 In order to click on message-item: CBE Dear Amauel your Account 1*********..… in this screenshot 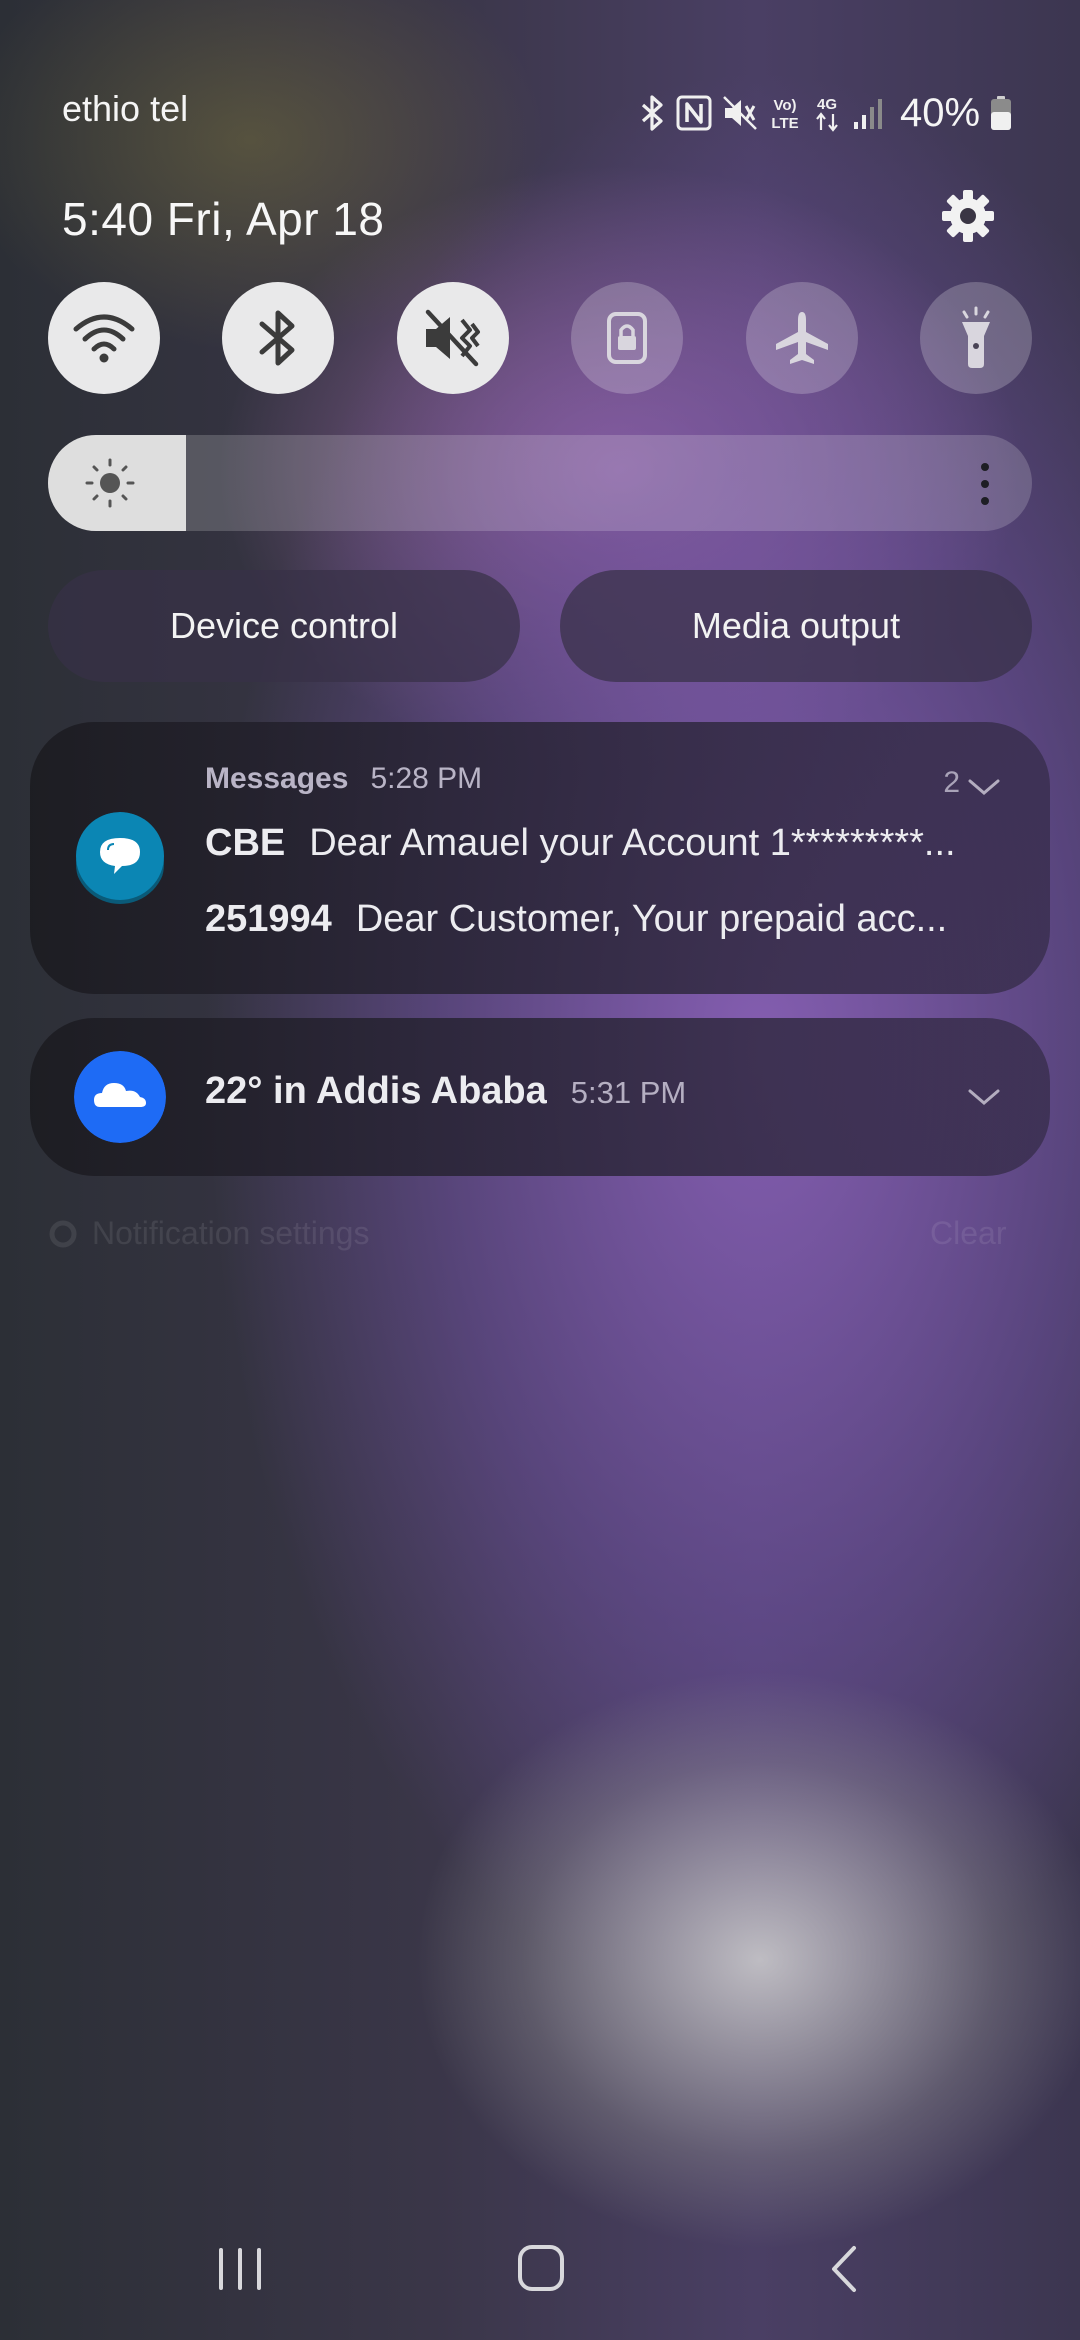, I will do `click(580, 843)`.